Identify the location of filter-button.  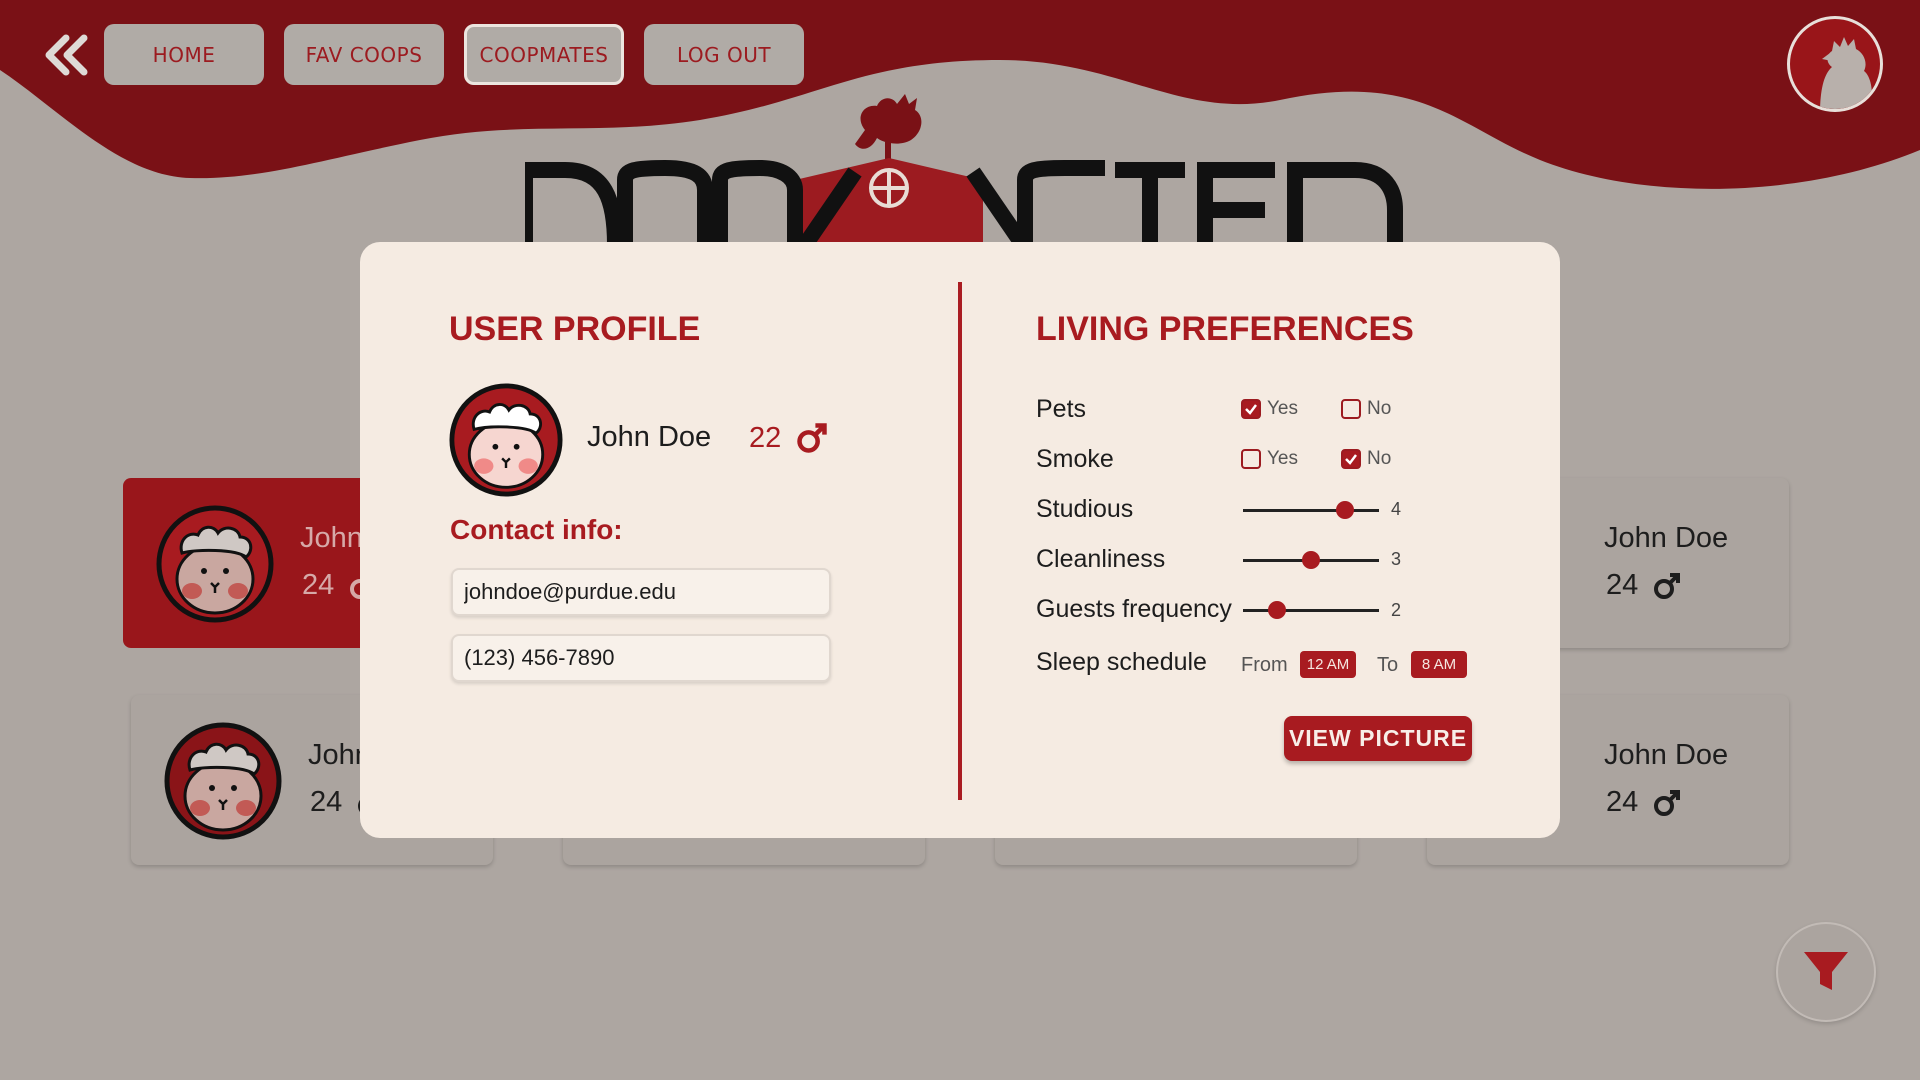
(1826, 972).